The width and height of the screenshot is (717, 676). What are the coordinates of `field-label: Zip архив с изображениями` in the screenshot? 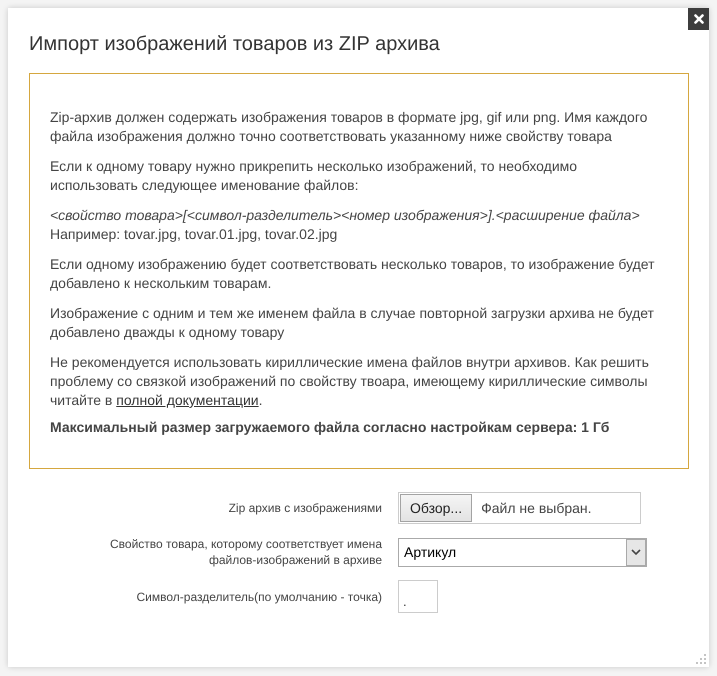 It's located at (305, 508).